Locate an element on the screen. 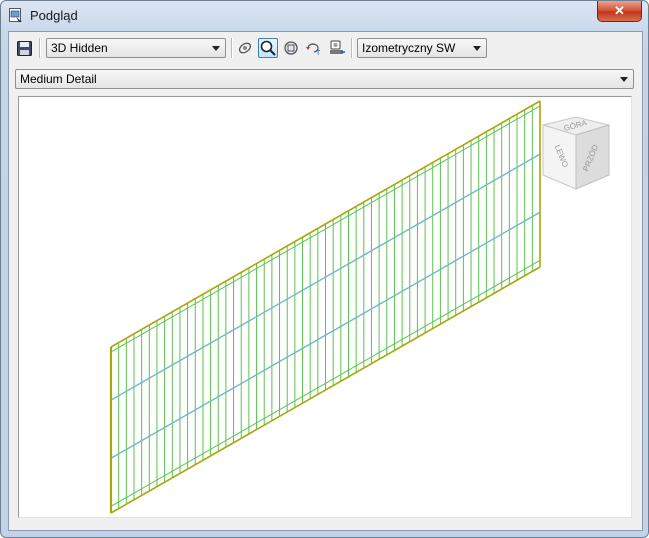 Image resolution: width=649 pixels, height=538 pixels. viewcube: GÓRA LEWO PRZÓD is located at coordinates (576, 153).